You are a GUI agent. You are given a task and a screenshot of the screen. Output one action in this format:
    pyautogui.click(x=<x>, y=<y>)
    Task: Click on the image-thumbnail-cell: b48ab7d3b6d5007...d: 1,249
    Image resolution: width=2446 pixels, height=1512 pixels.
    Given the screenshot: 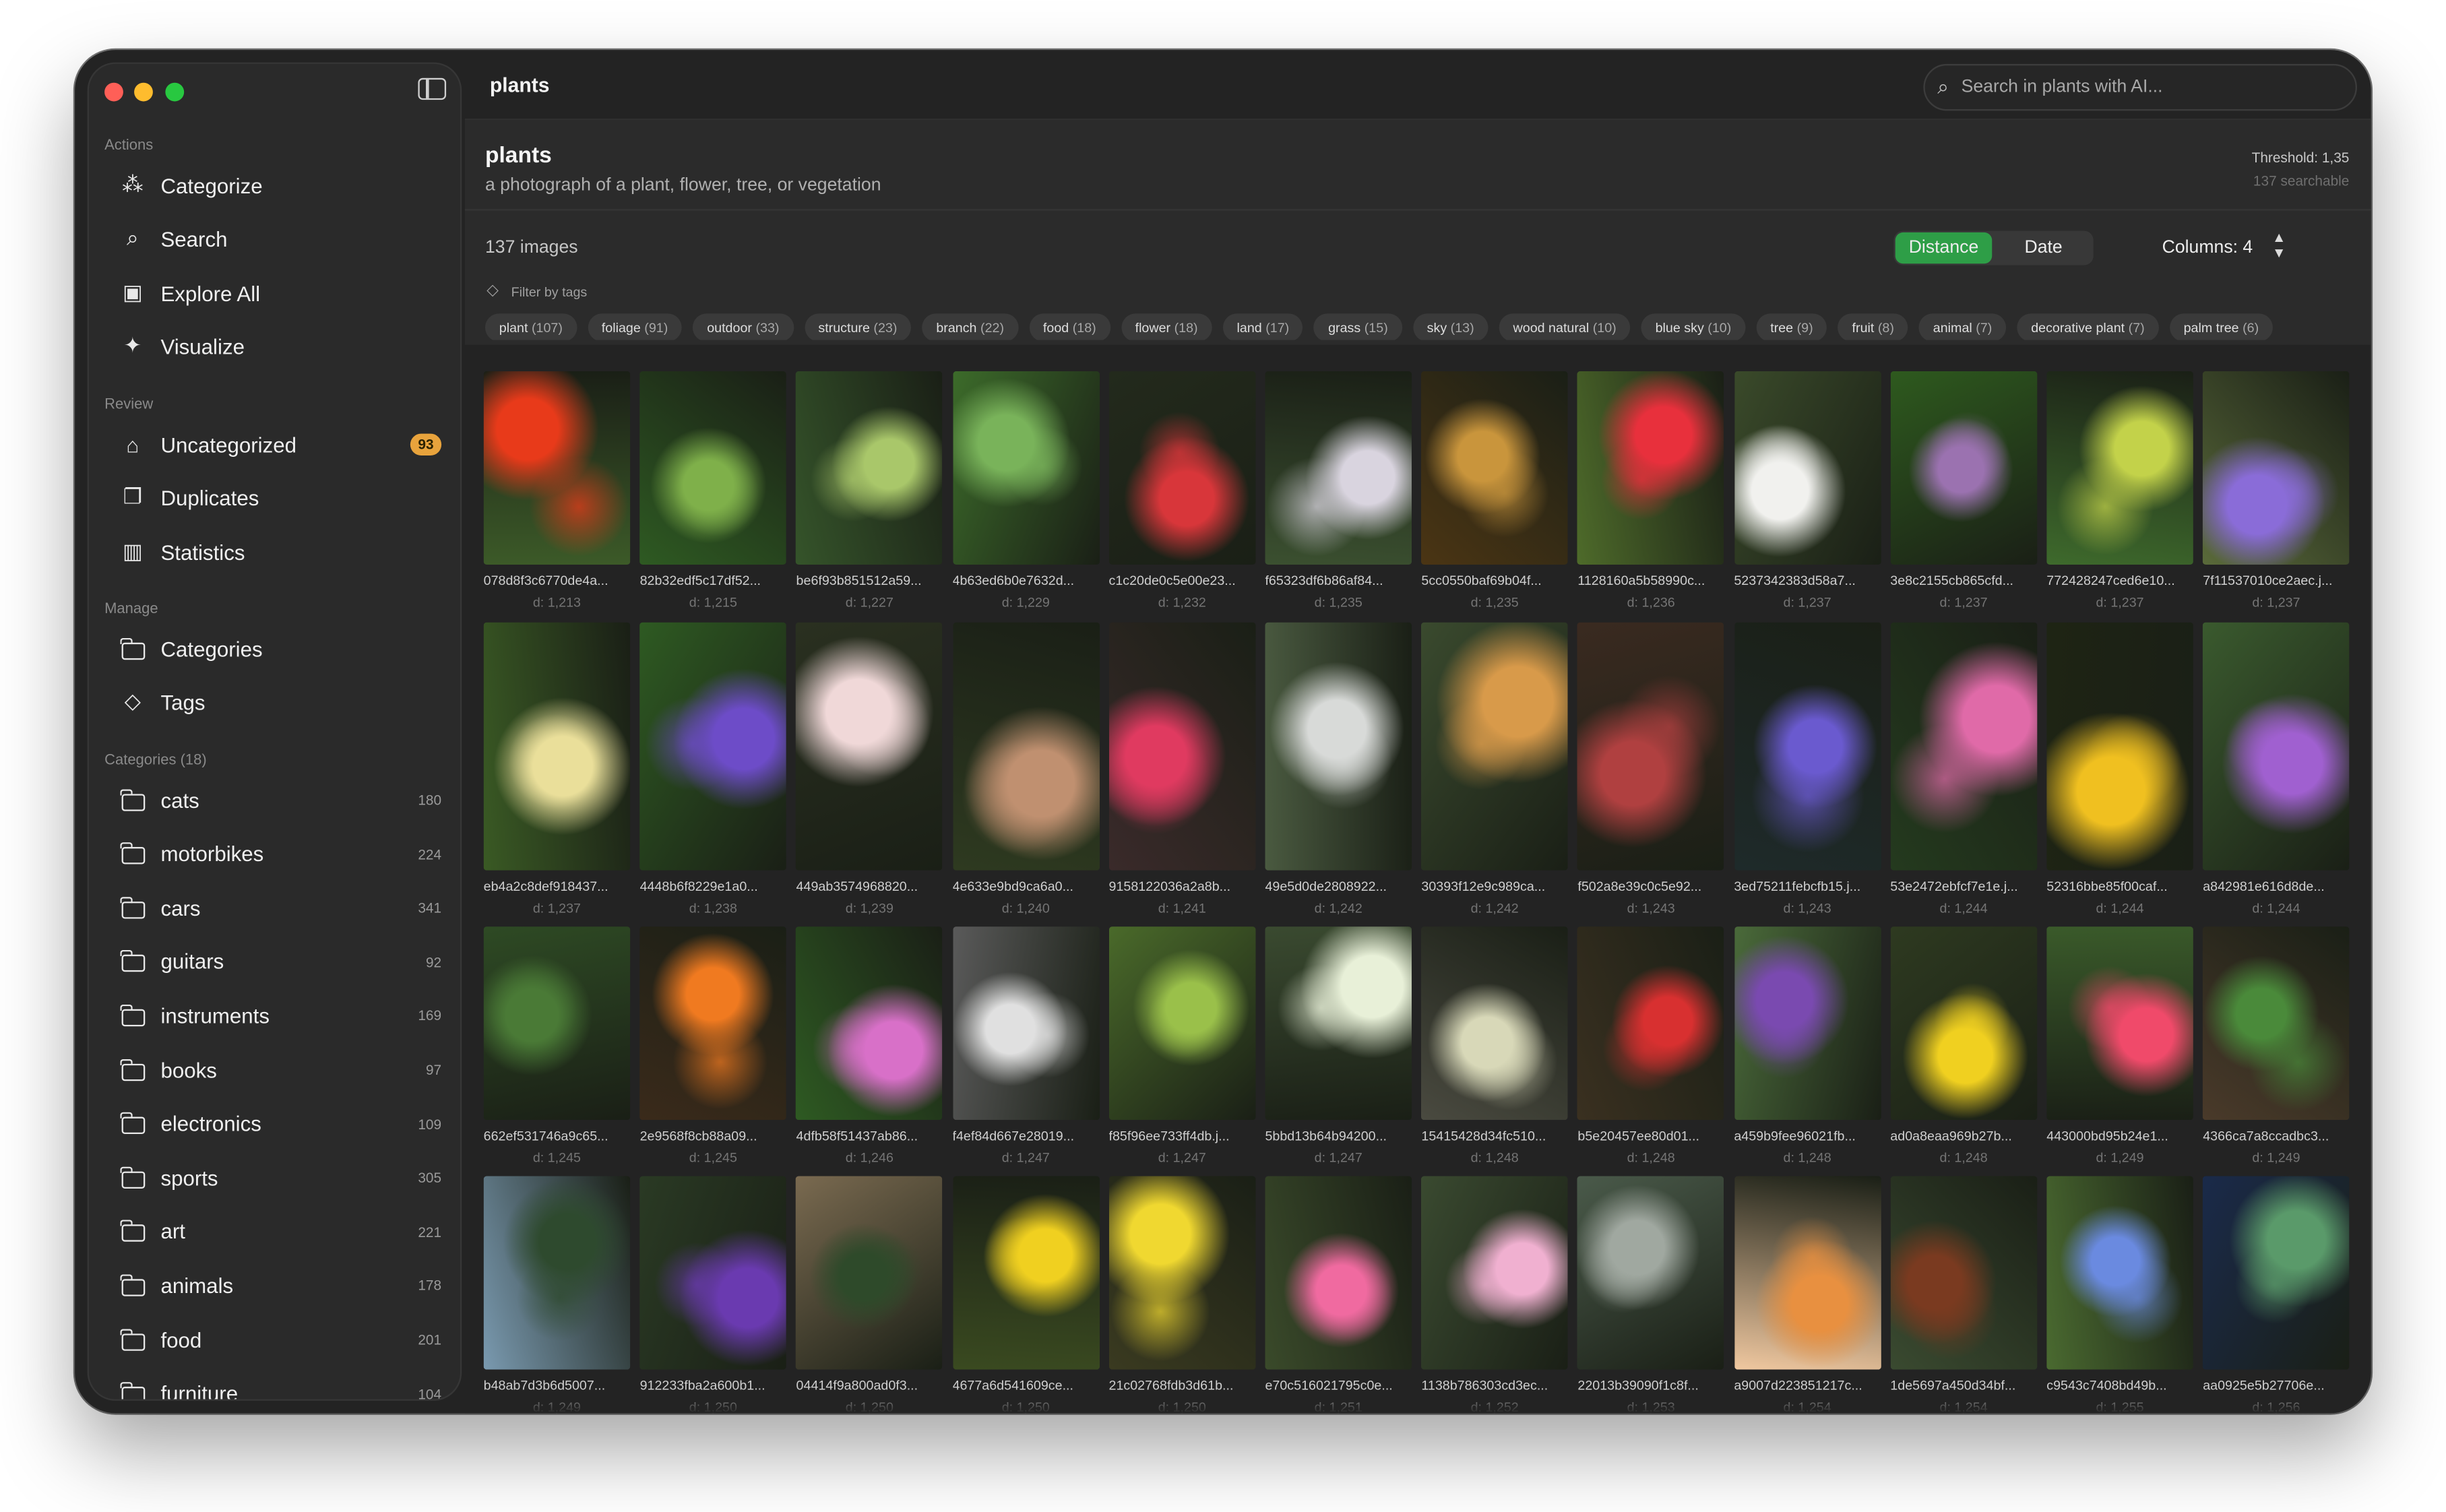 What is the action you would take?
    pyautogui.click(x=557, y=1294)
    